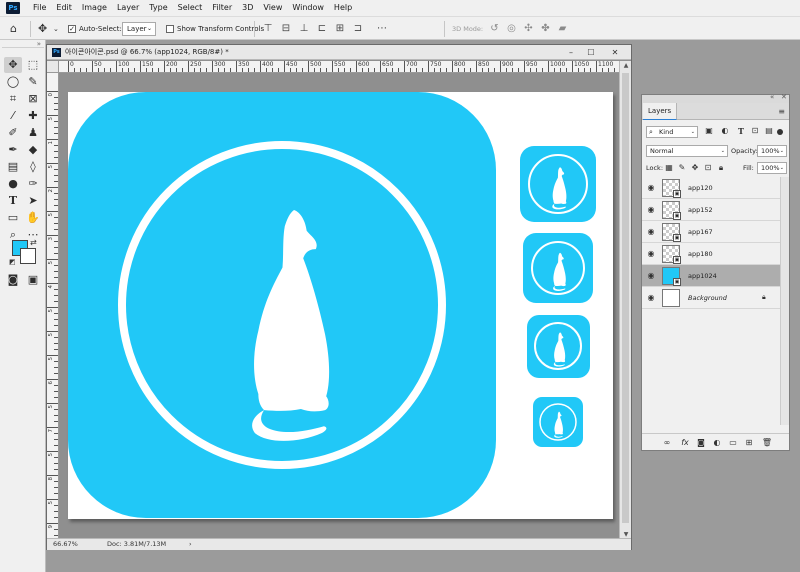 This screenshot has height=572, width=800. Describe the element at coordinates (308, 8) in the screenshot. I see `menu-item-window: Window` at that location.